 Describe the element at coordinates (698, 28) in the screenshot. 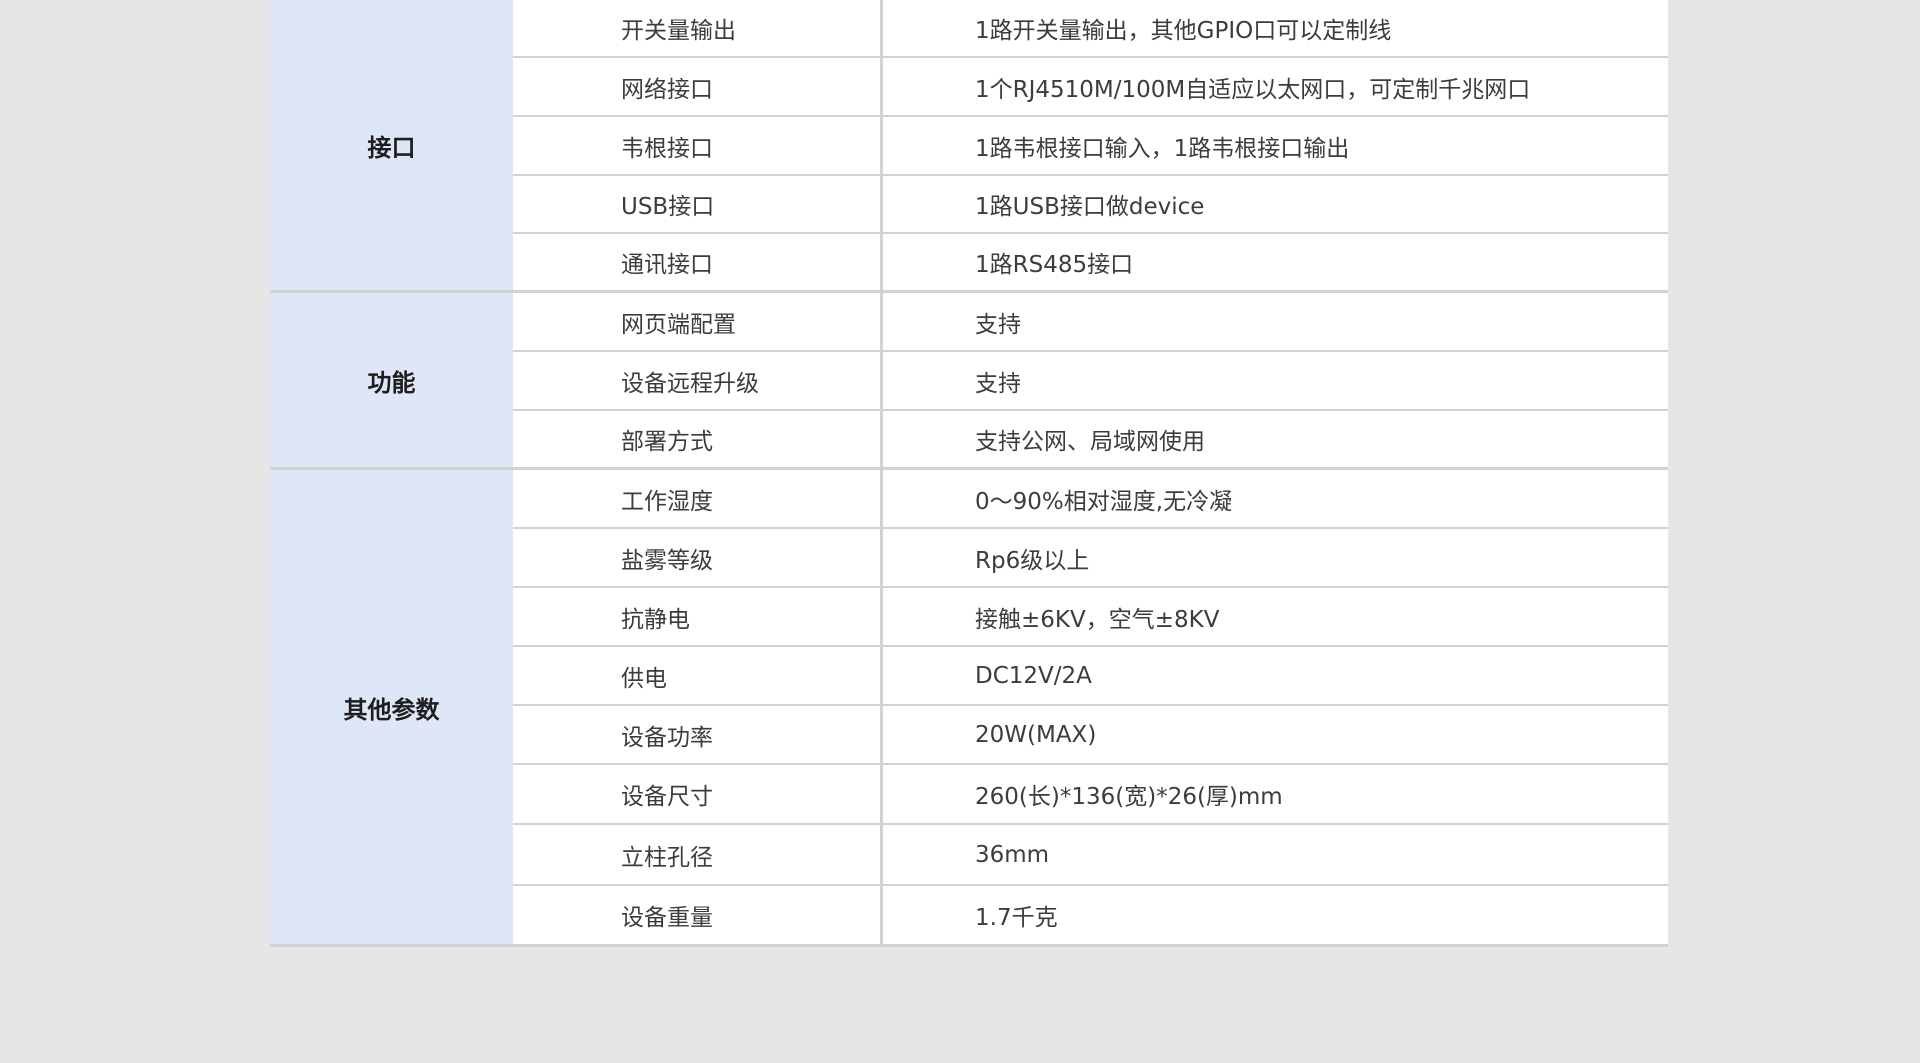

I see `spec-key: 开关量输出` at that location.